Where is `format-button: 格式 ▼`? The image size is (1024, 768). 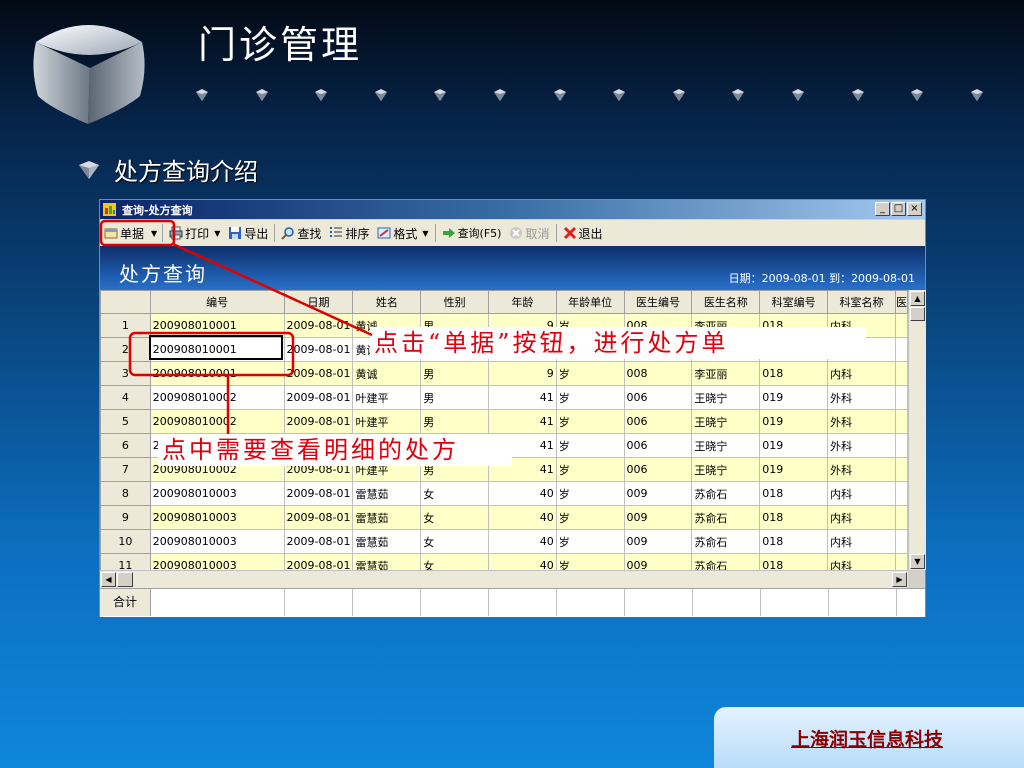
format-button: 格式 ▼ is located at coordinates (402, 233).